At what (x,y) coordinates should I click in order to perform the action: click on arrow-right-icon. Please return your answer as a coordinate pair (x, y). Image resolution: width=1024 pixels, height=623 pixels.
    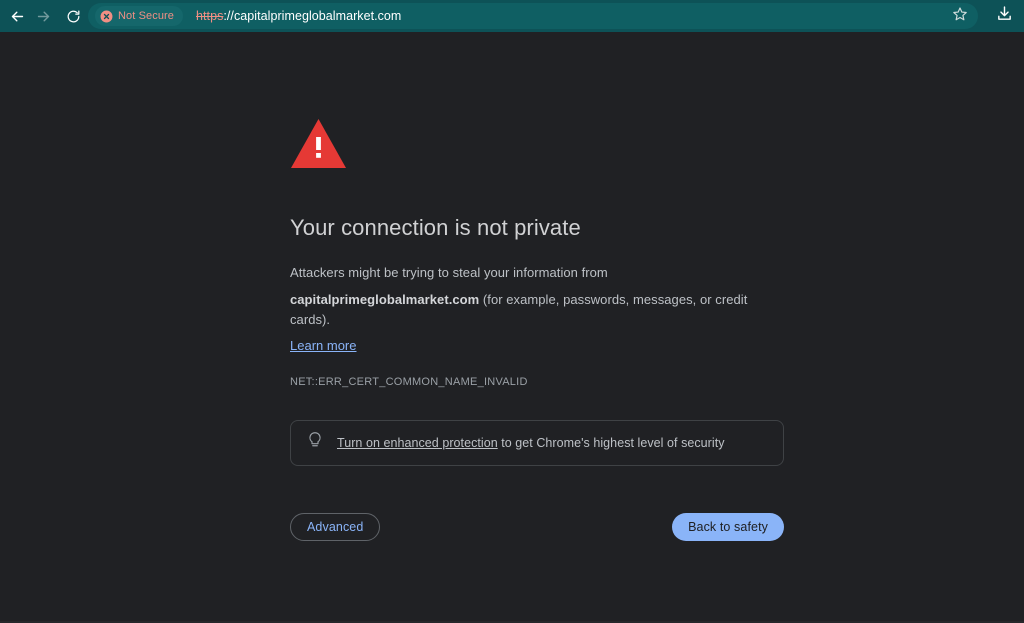
    Looking at the image, I should click on (43, 16).